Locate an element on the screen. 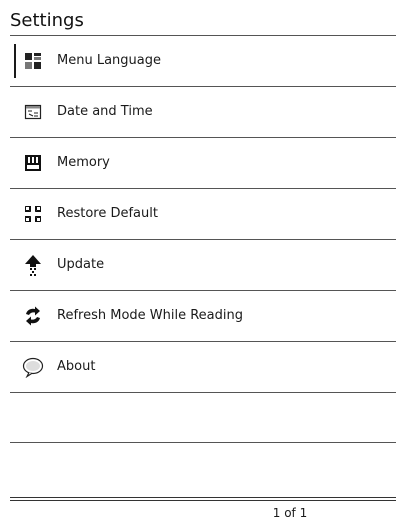 This screenshot has height=520, width=396. menu-item-refresh-mode-while-reading: Refresh Mode While Reading is located at coordinates (203, 315).